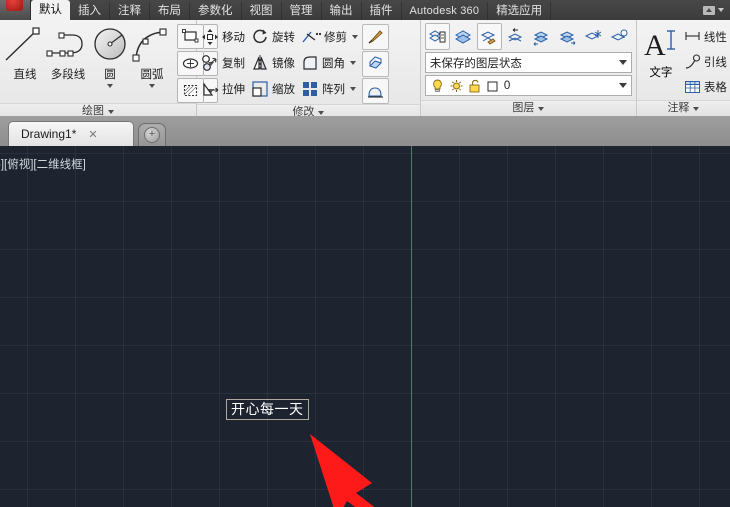 Image resolution: width=730 pixels, height=507 pixels. Describe the element at coordinates (130, 11) in the screenshot. I see `tab-annotate: 注释` at that location.